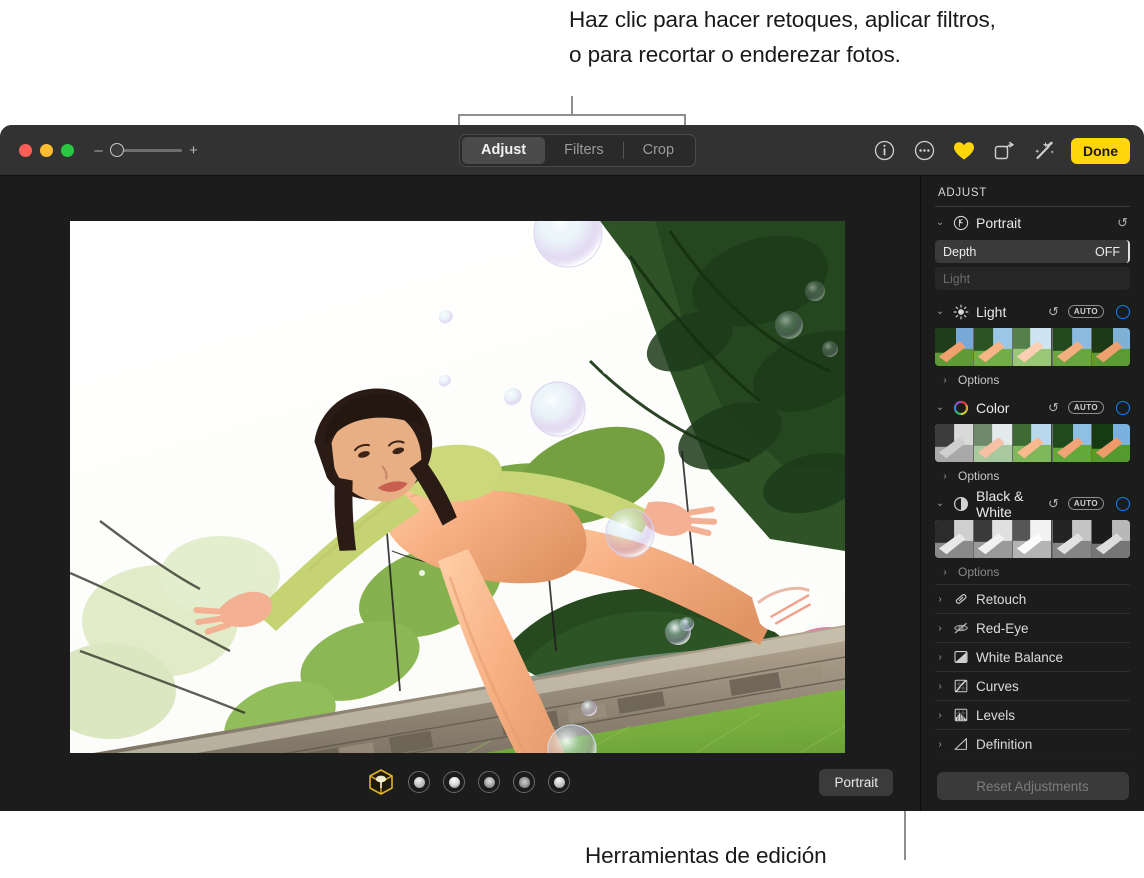 The height and width of the screenshot is (878, 1144). I want to click on section-black-and-white: ⌄ Black & White ↺ AUTO, so click(1032, 504).